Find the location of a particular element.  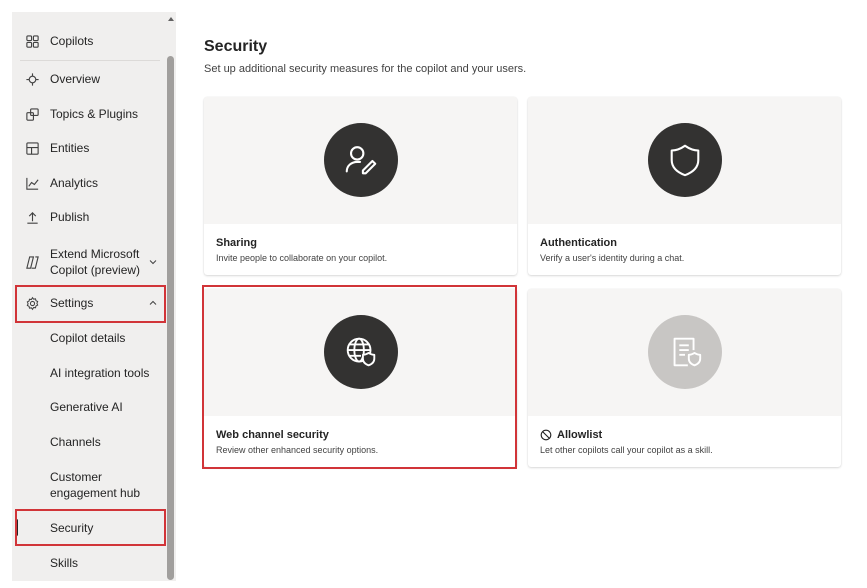

sidebar-item-copilots: Copilots is located at coordinates (89, 41).